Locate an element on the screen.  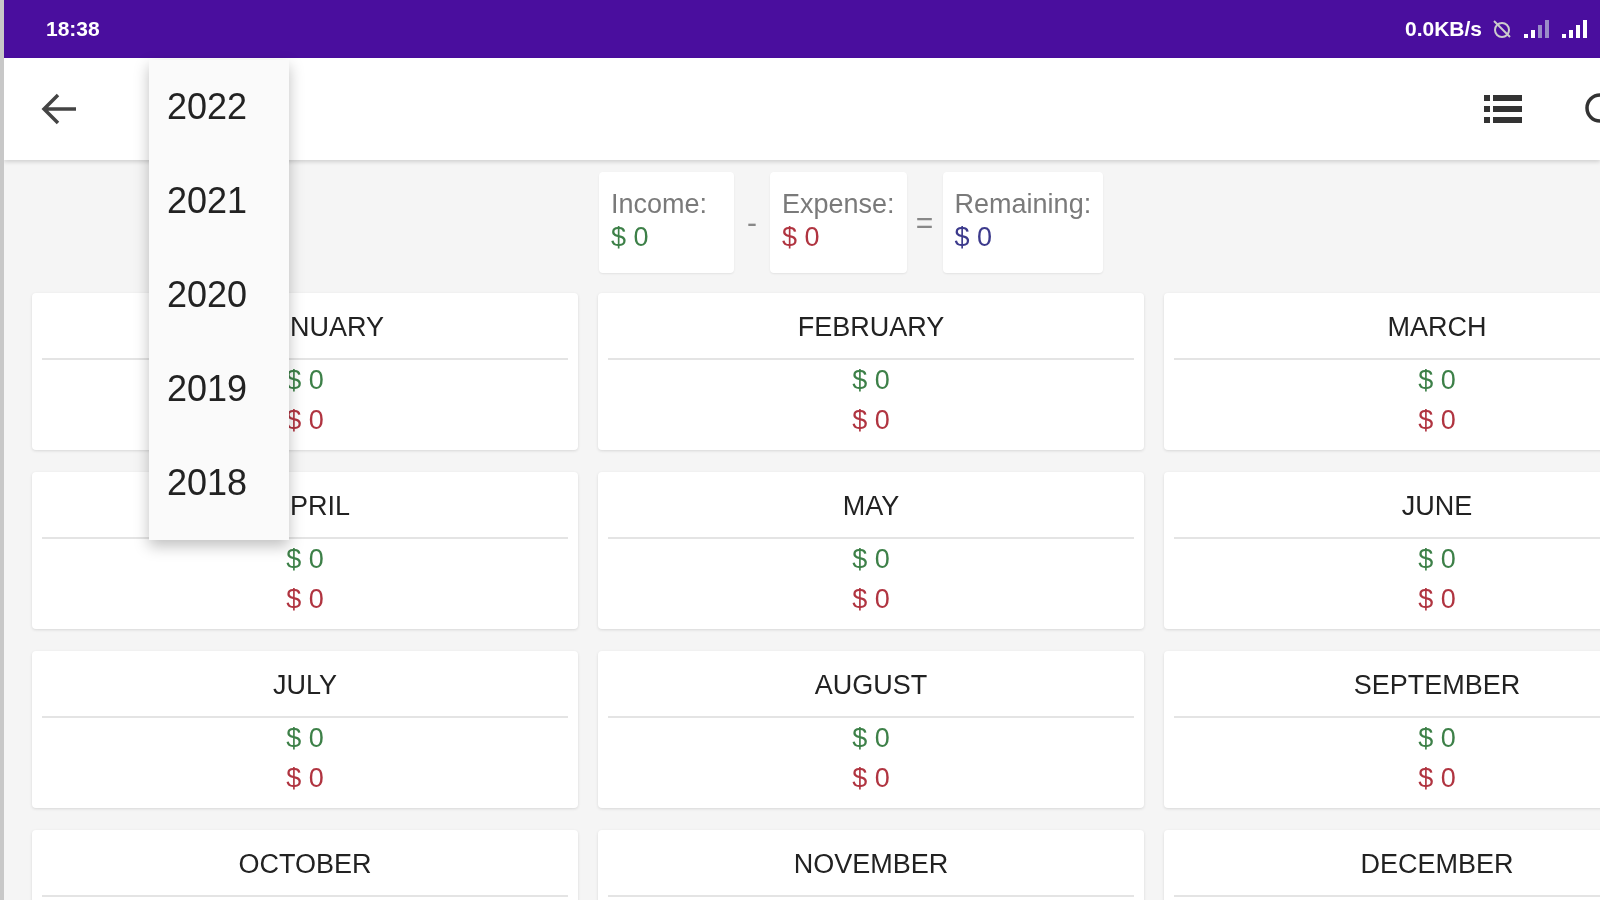
status-time: 18:38 is located at coordinates (73, 29).